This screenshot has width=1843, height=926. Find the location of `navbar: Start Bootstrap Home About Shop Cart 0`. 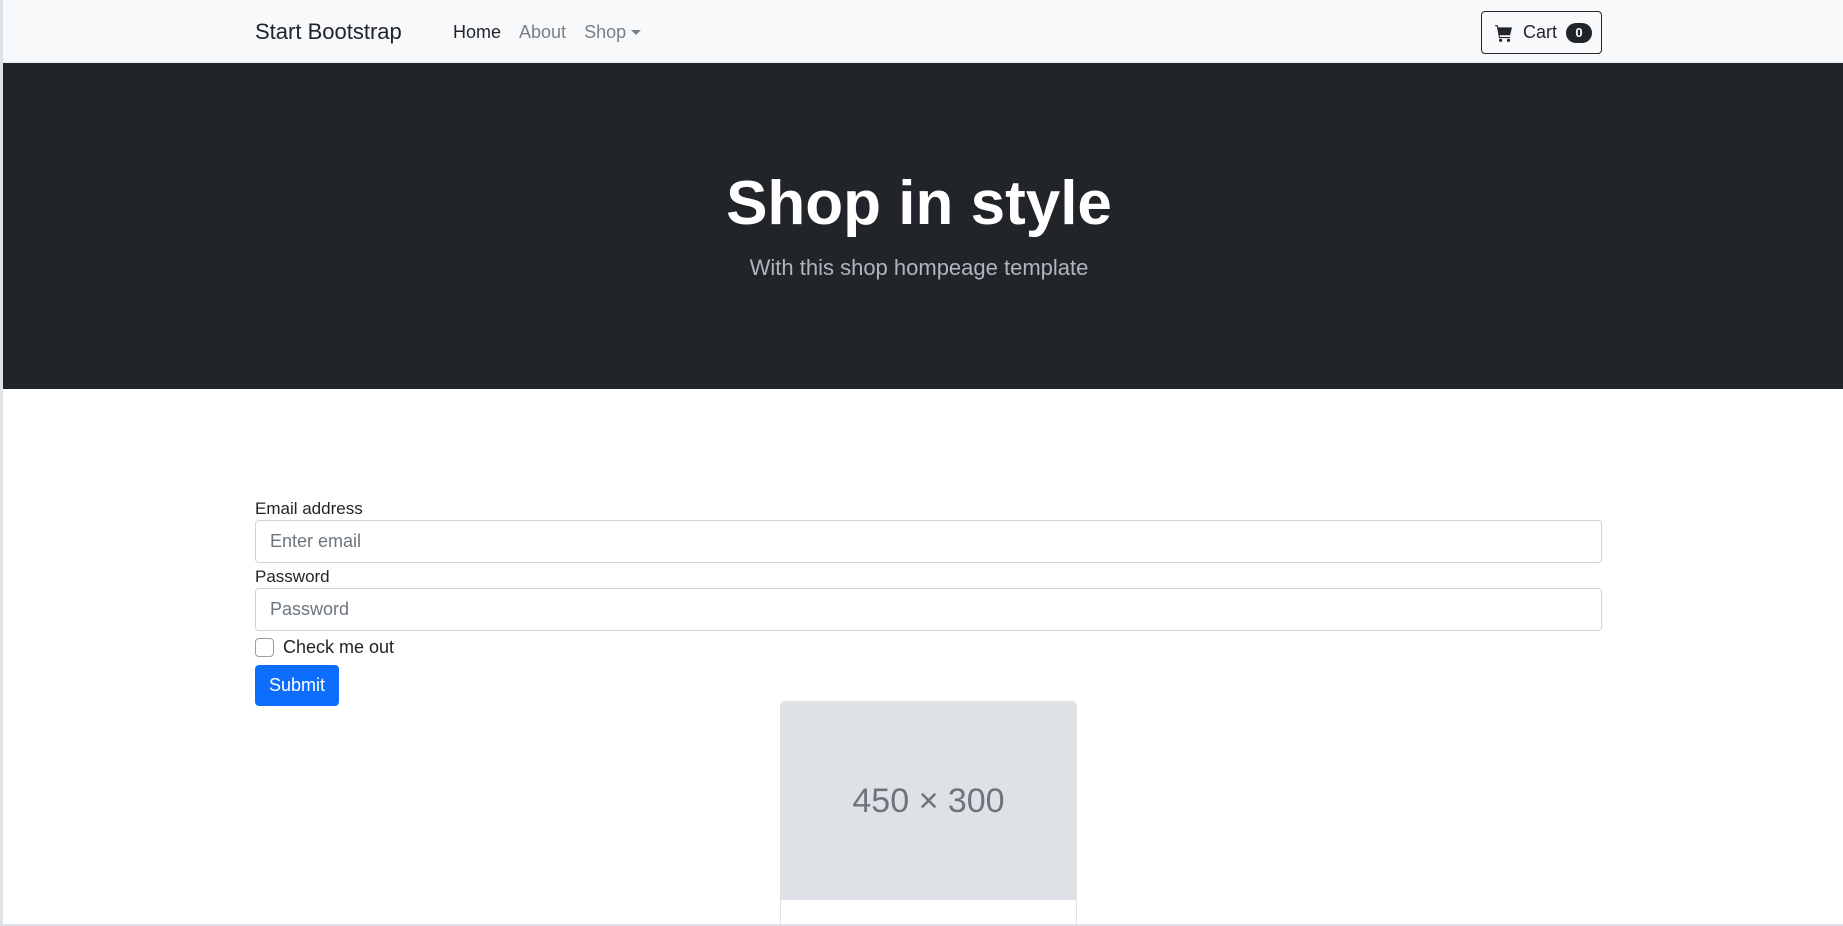

navbar: Start Bootstrap Home About Shop Cart 0 is located at coordinates (923, 31).